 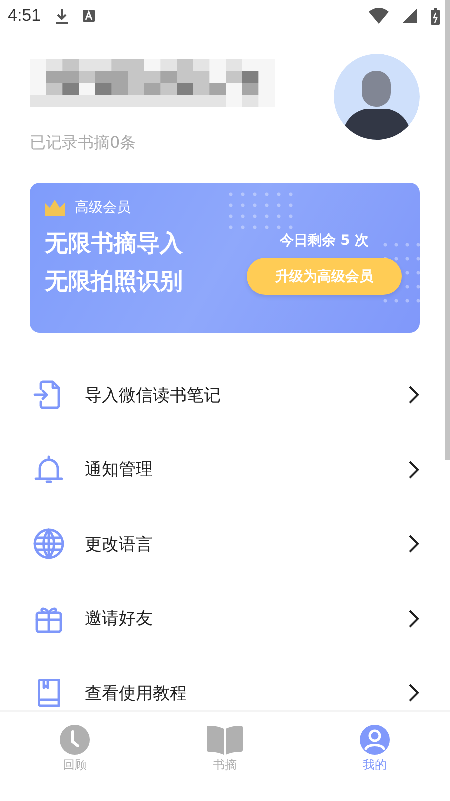 What do you see at coordinates (49, 470) in the screenshot?
I see `bell-icon` at bounding box center [49, 470].